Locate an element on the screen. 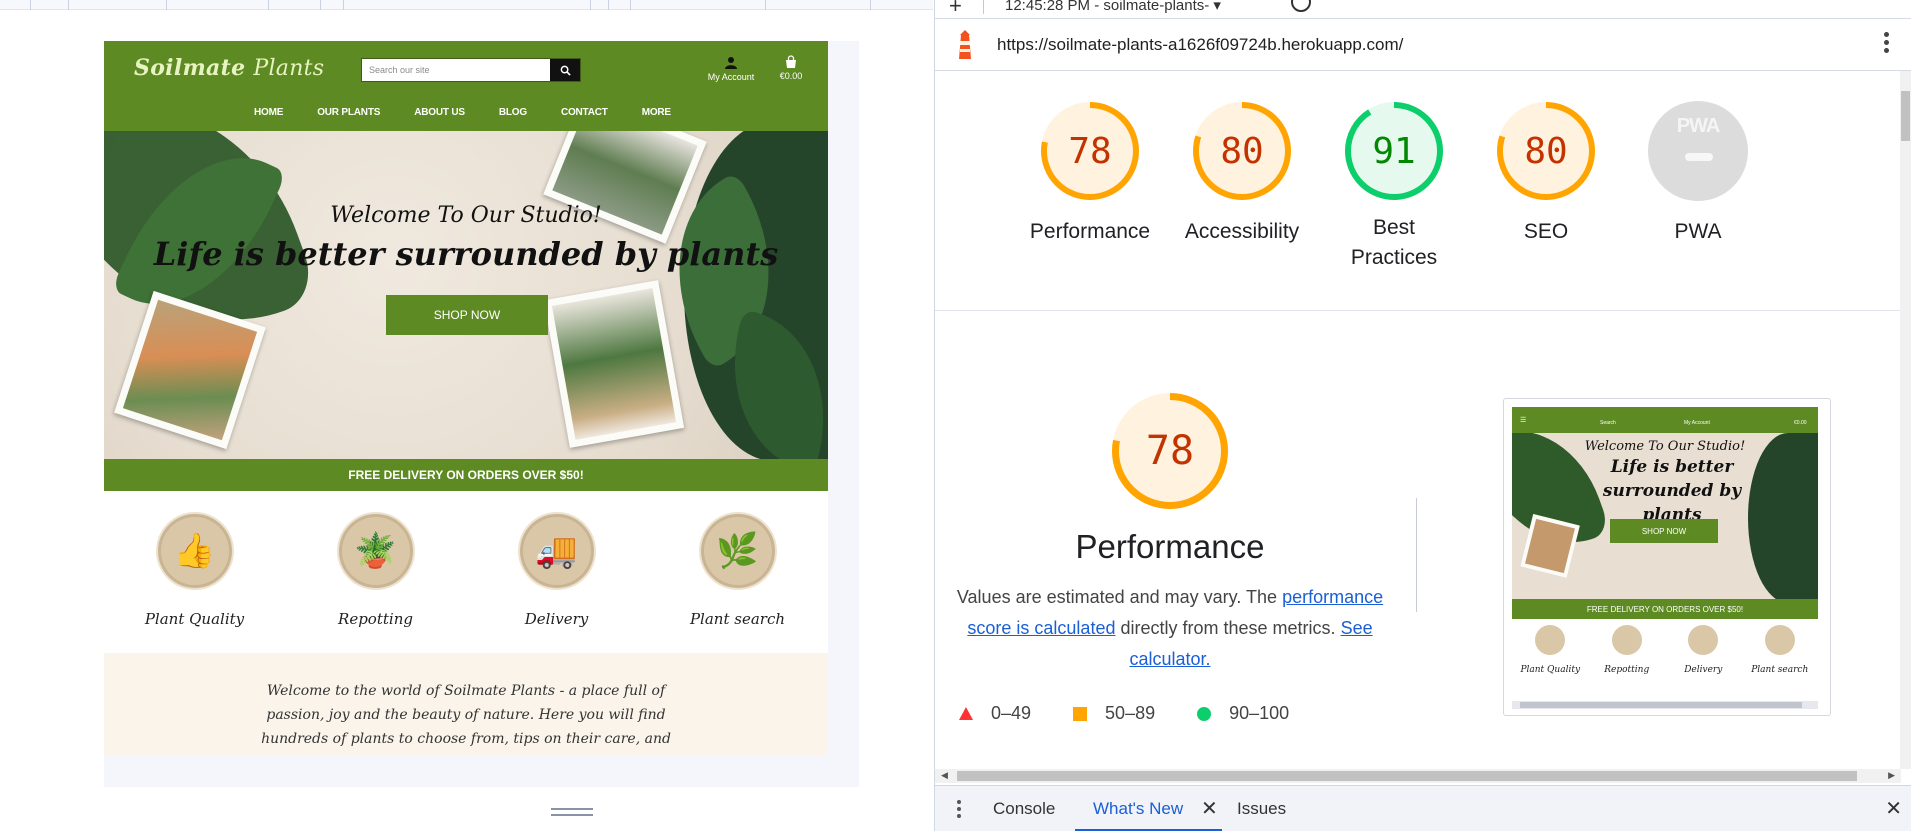 The image size is (1911, 831). tab-whats-new: What's New is located at coordinates (1138, 809).